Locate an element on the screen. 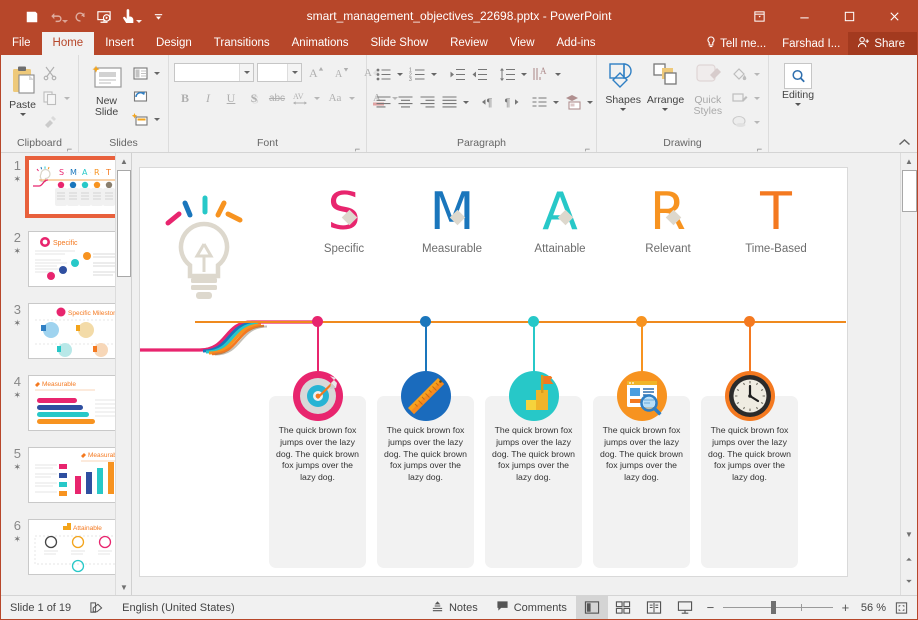  align-text-icon is located at coordinates (539, 102).